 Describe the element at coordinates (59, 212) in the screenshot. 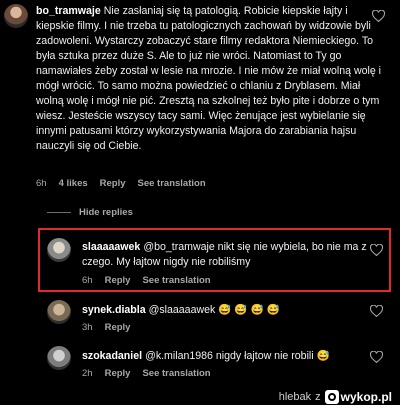

I see `divider-line` at that location.